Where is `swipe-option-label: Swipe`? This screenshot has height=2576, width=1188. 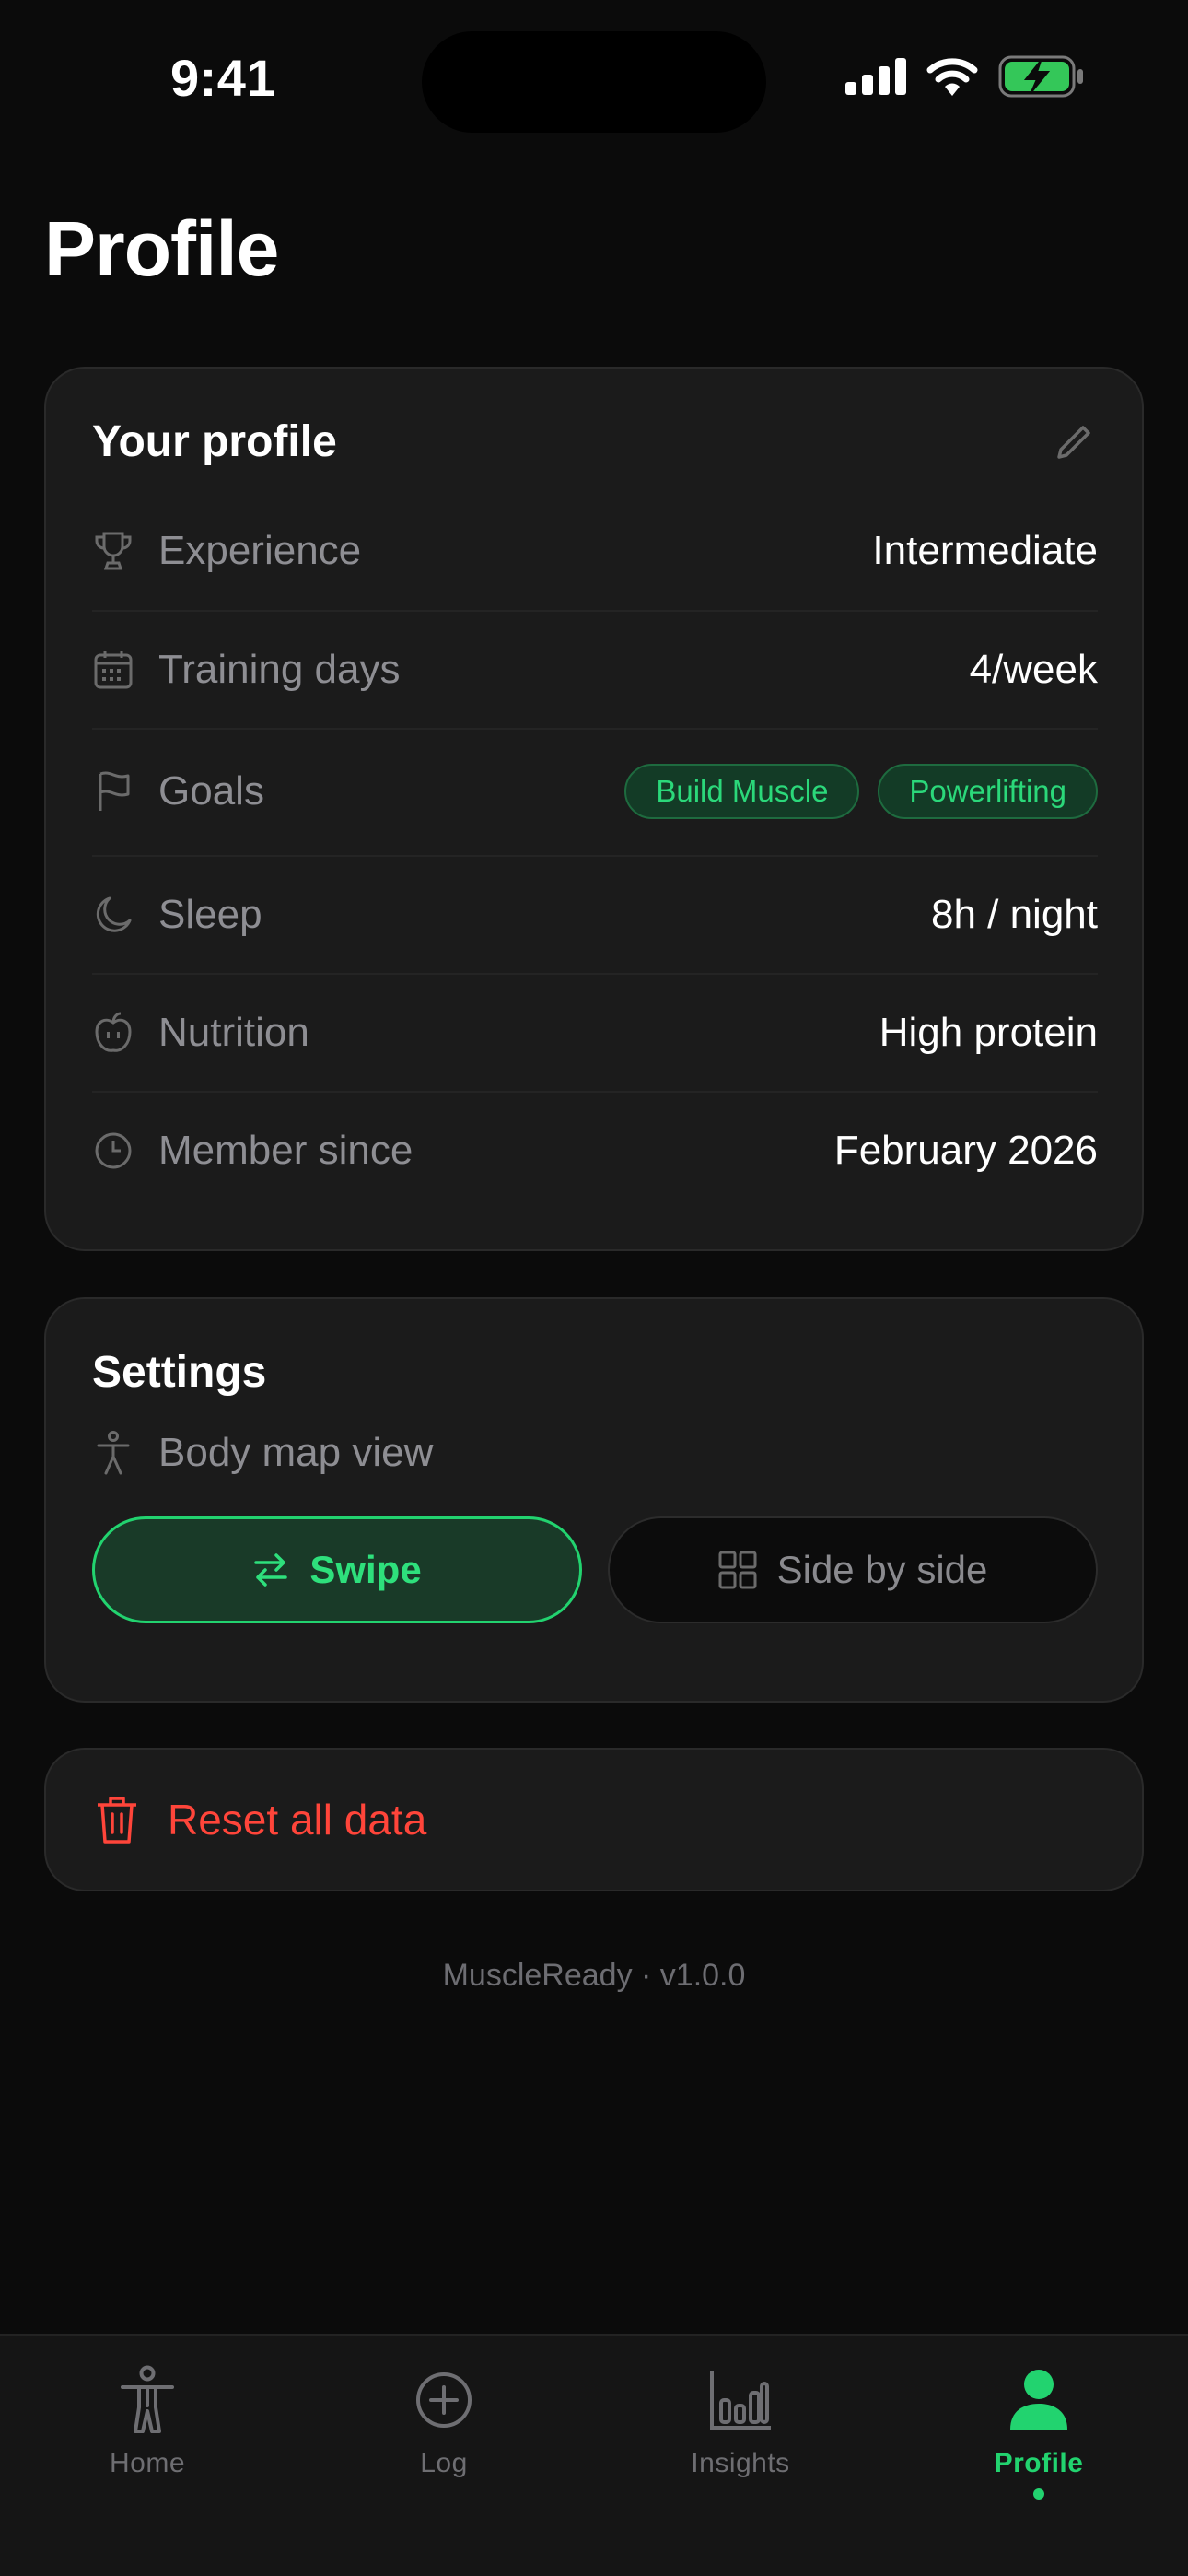
swipe-option-label: Swipe is located at coordinates (365, 1569).